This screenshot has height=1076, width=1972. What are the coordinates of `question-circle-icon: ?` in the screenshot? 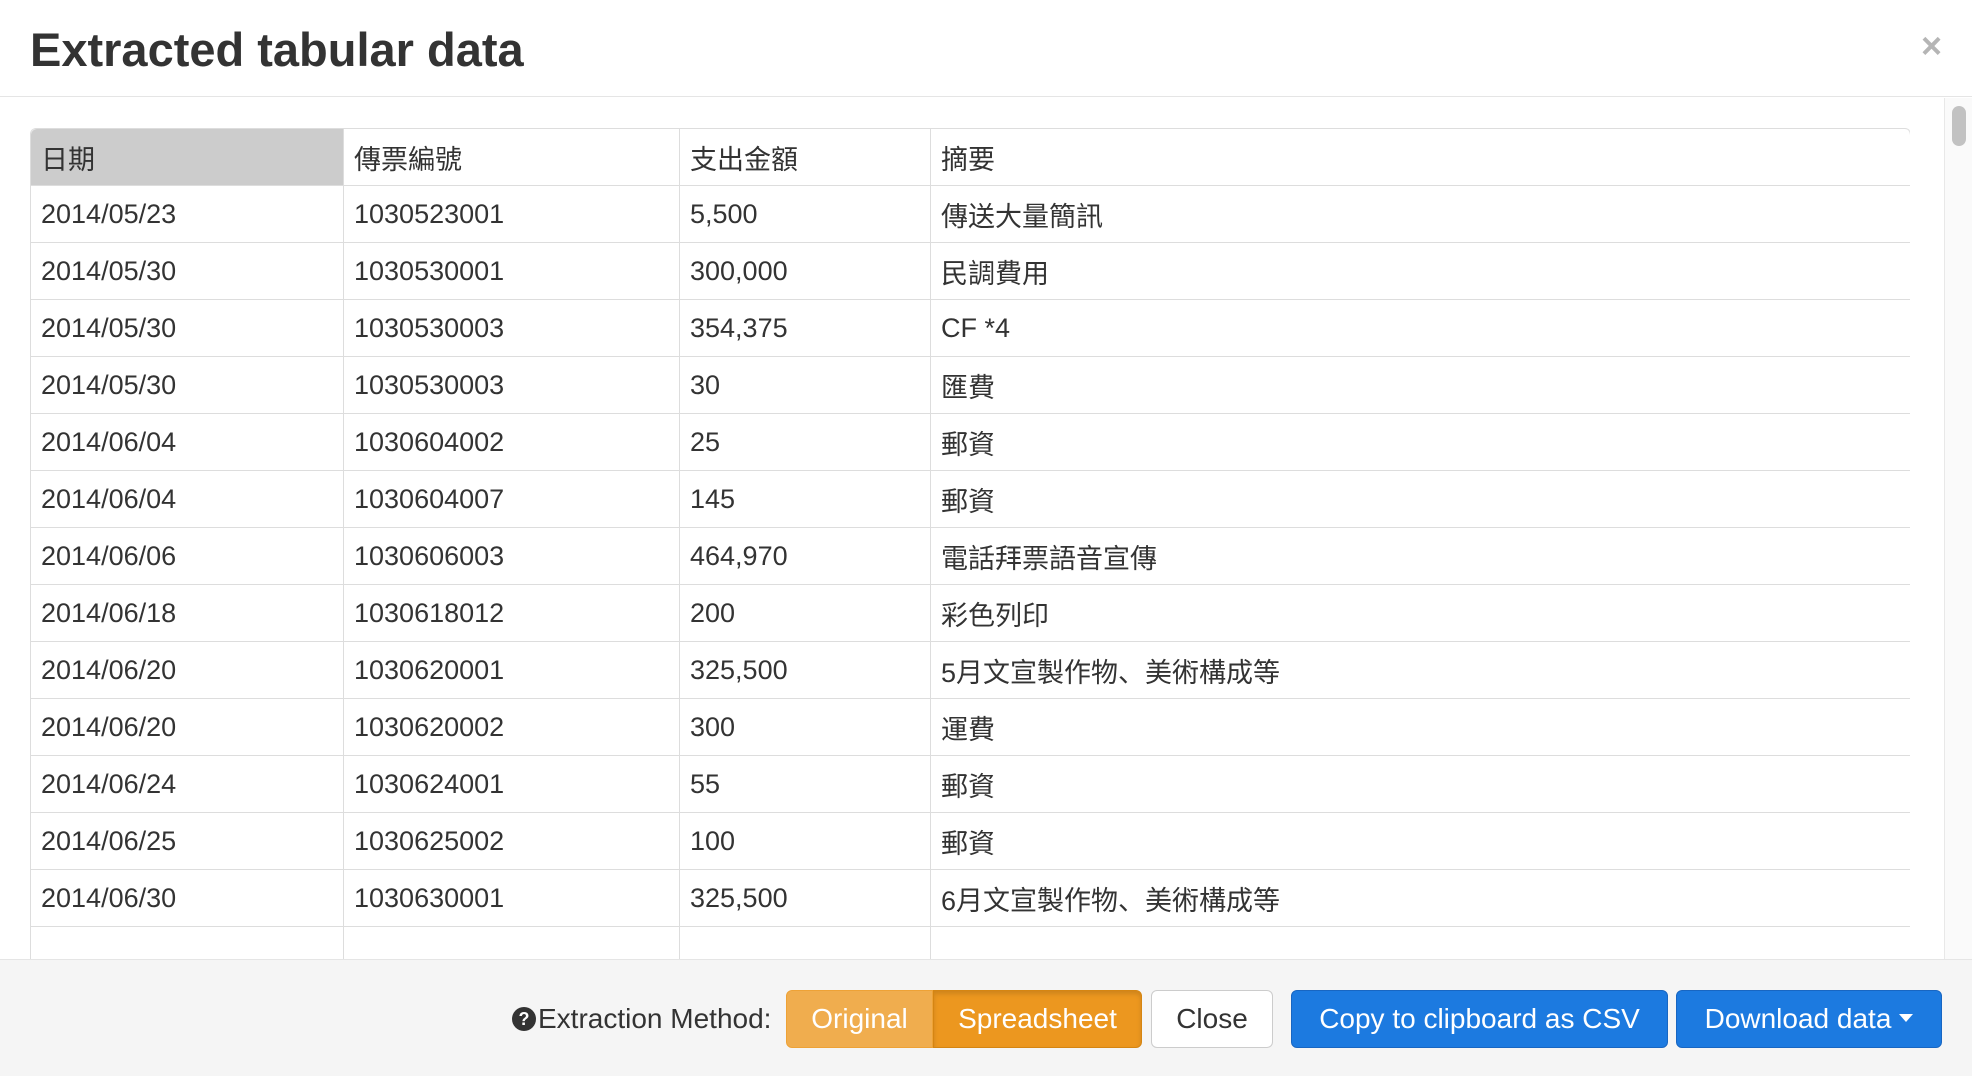 It's located at (524, 1019).